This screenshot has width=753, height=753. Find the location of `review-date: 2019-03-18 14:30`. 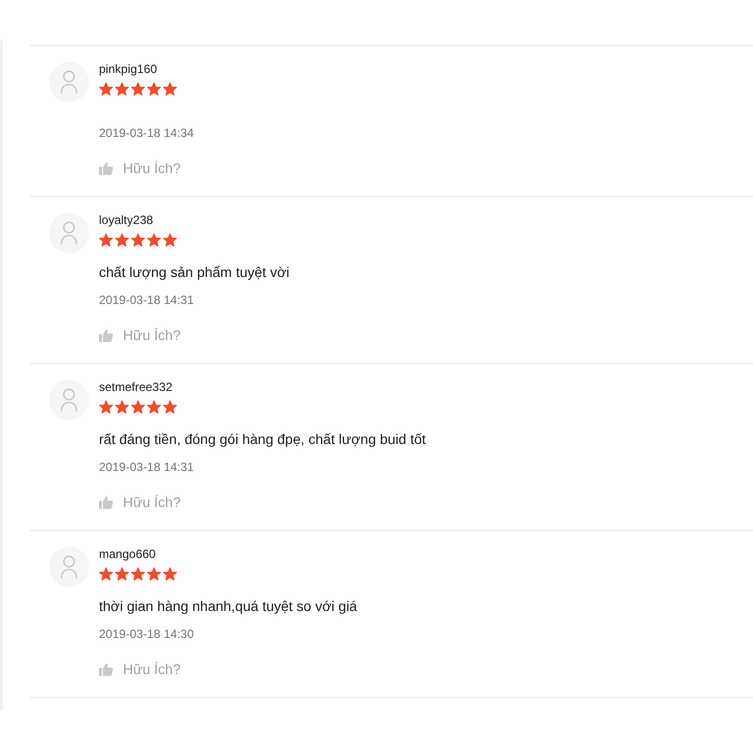

review-date: 2019-03-18 14:30 is located at coordinates (147, 634).